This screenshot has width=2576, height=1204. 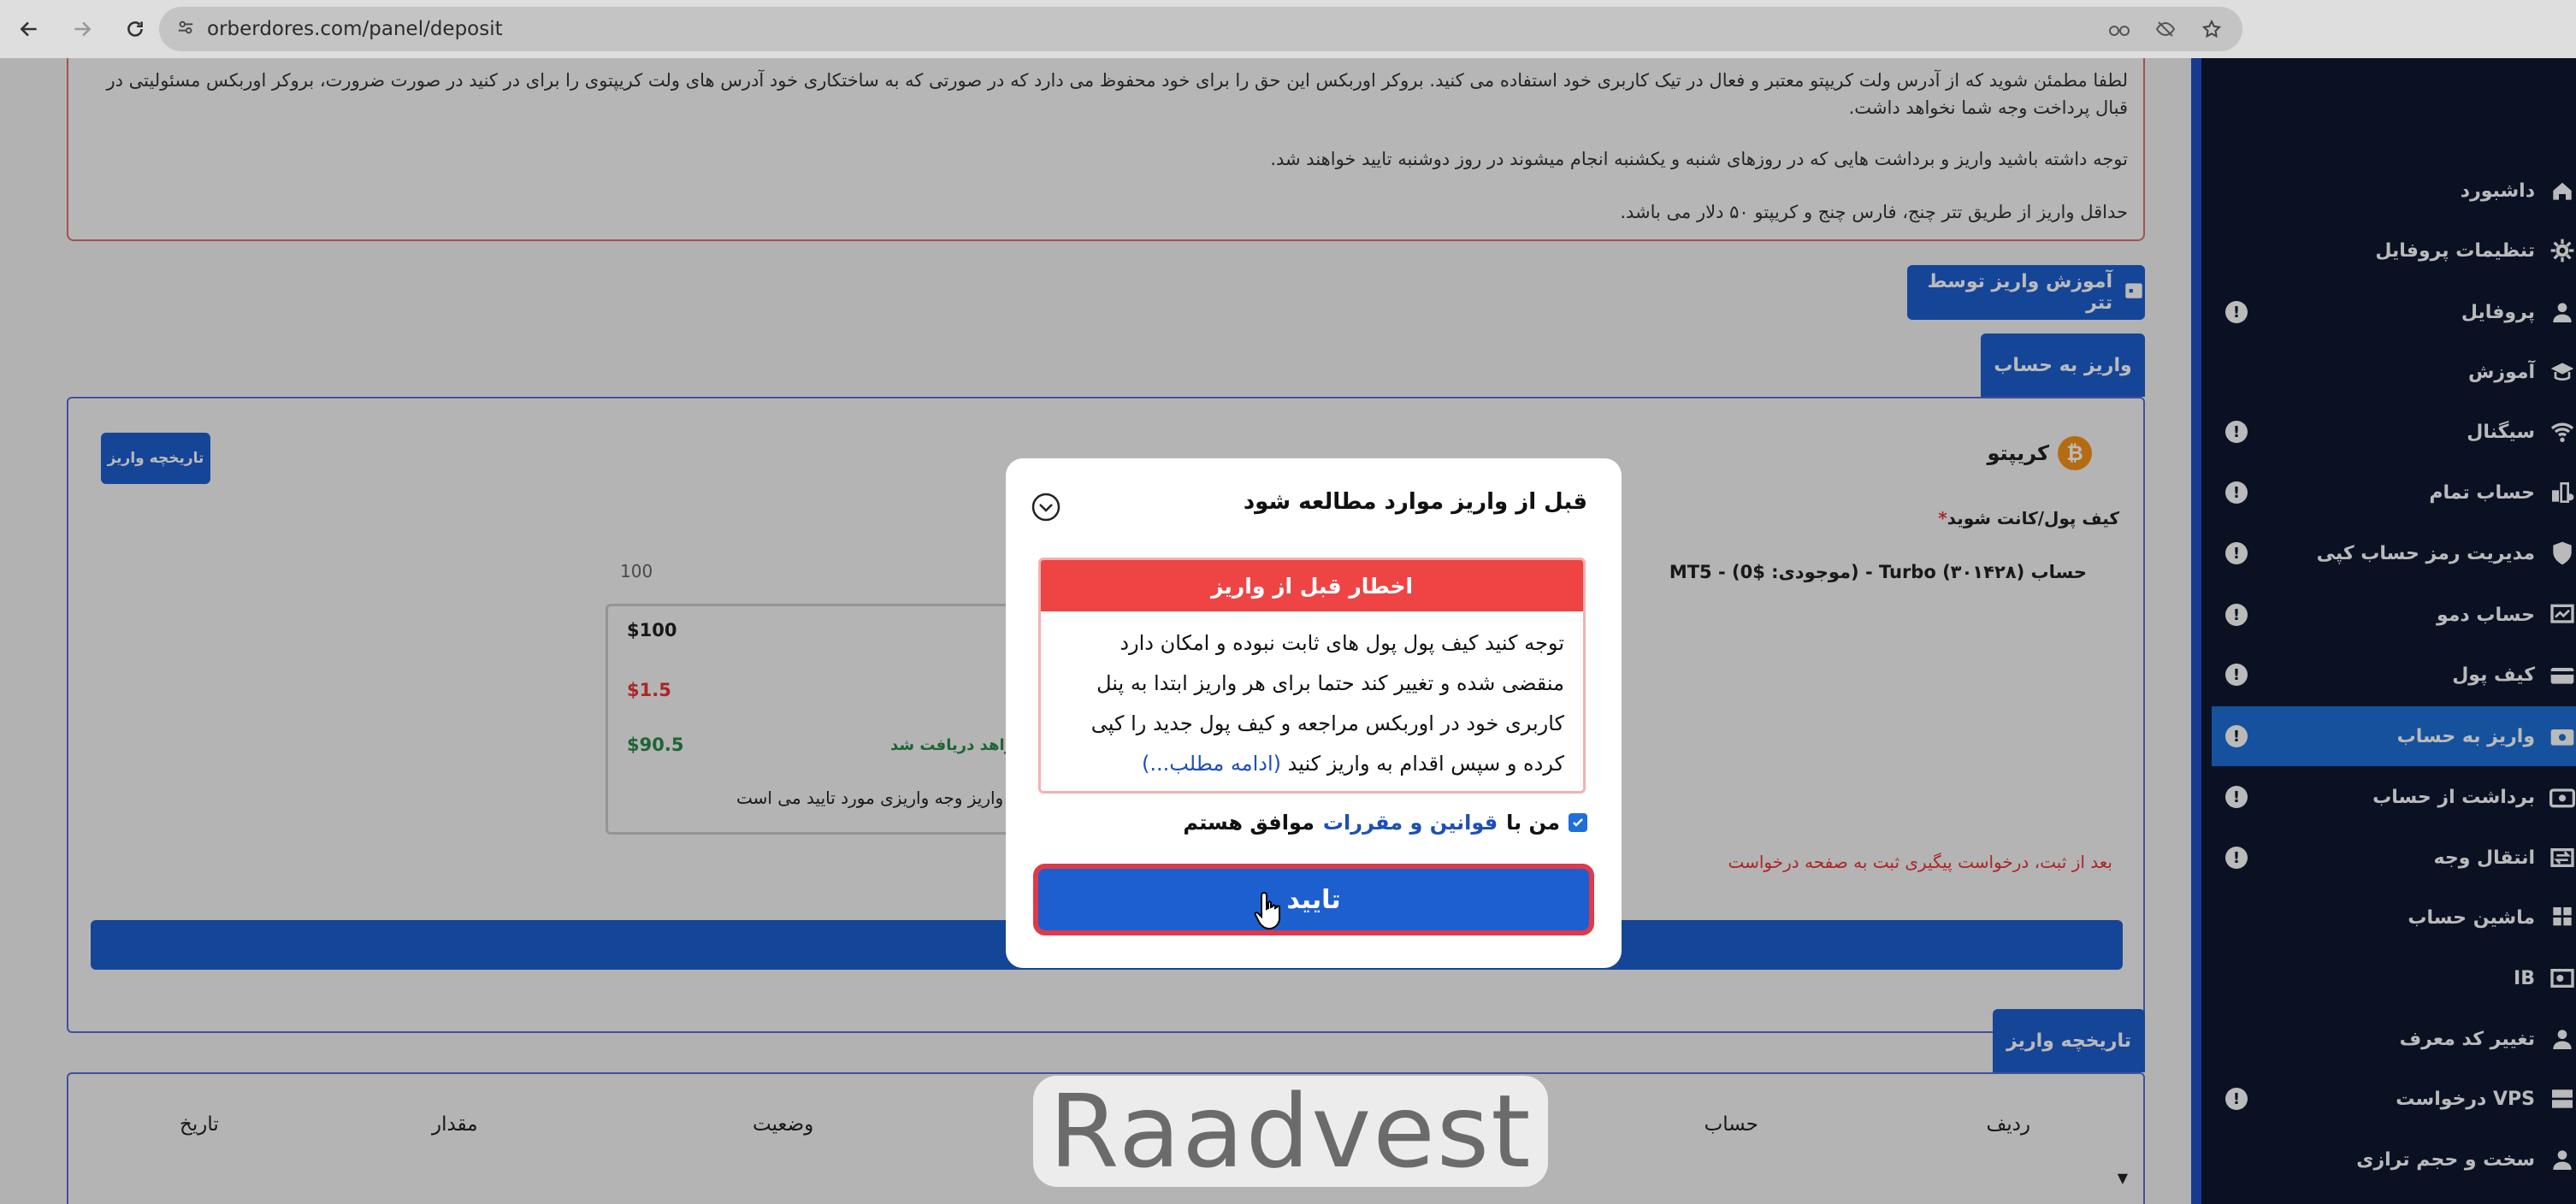 I want to click on read-more-link: (ادامه مطلب...), so click(x=1211, y=764).